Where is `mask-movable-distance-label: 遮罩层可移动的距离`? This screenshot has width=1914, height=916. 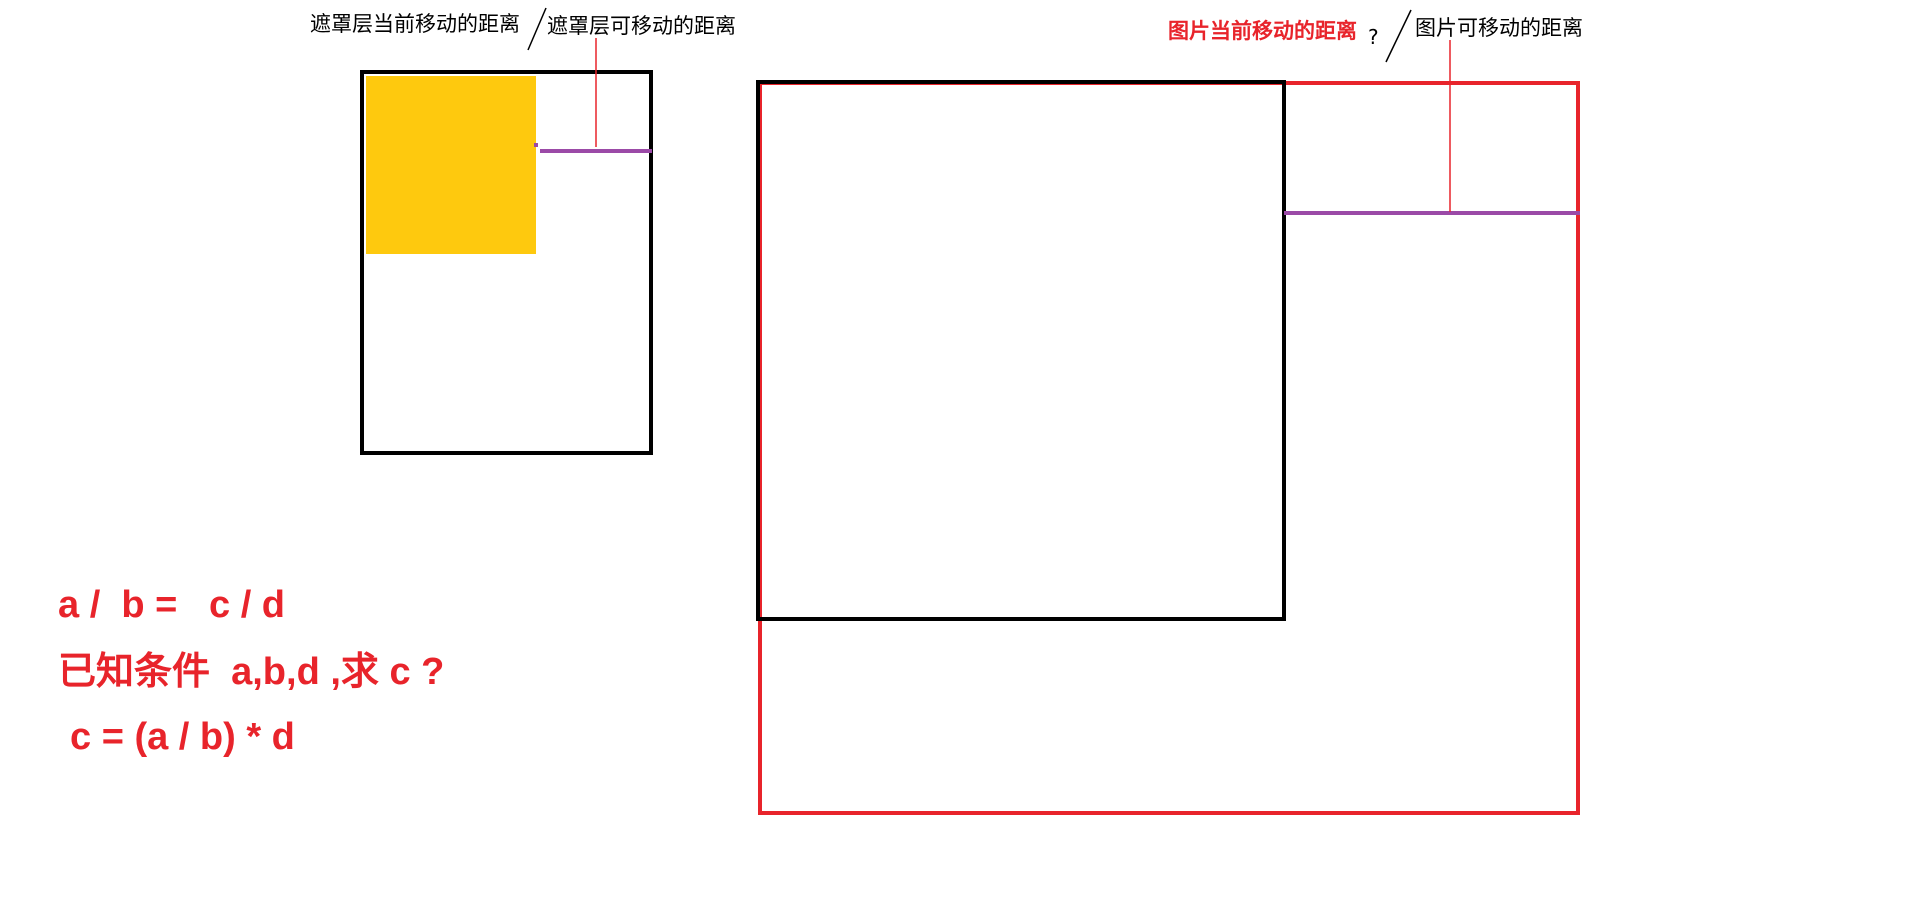 mask-movable-distance-label: 遮罩层可移动的距离 is located at coordinates (641, 26).